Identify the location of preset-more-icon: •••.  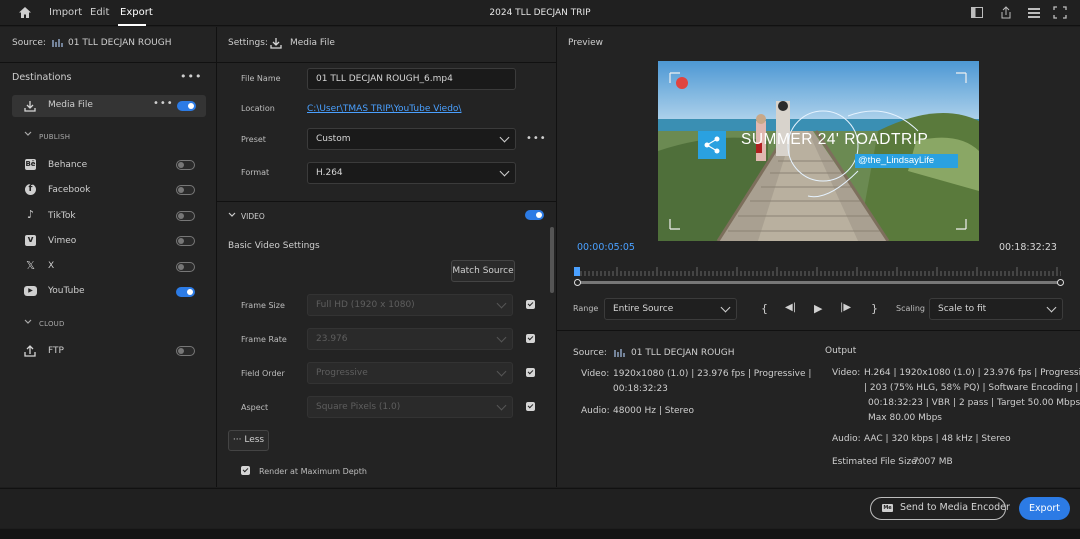
(536, 138).